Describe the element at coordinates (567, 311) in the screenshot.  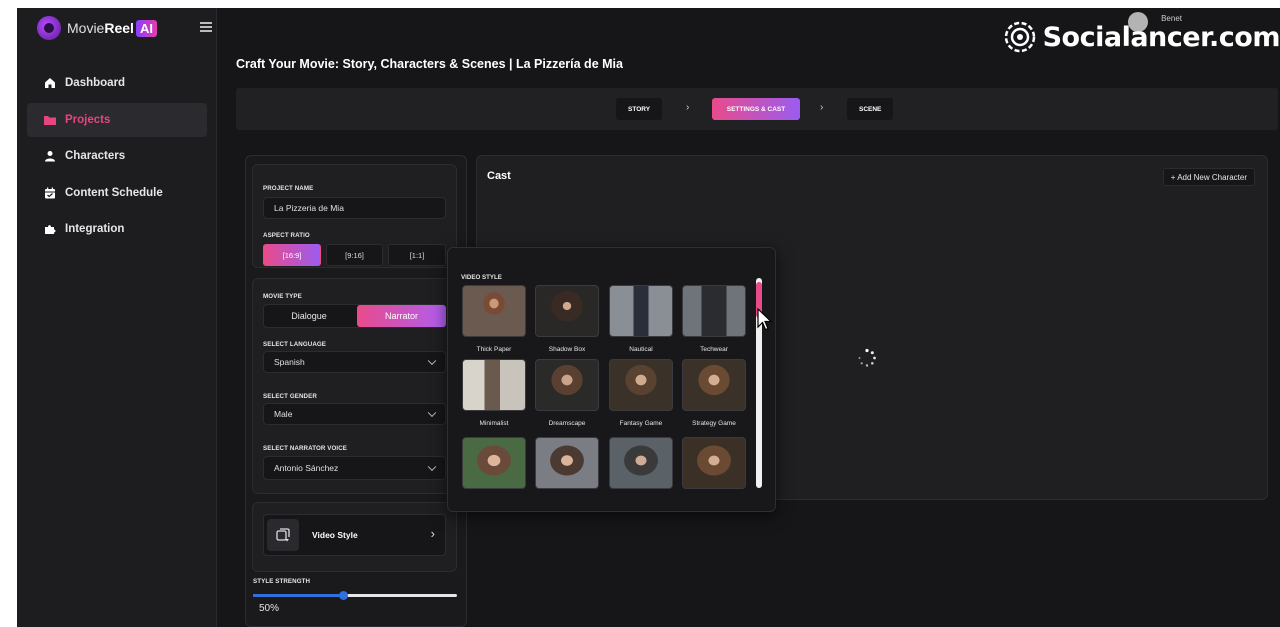
I see `style-thumb-shadow-box` at that location.